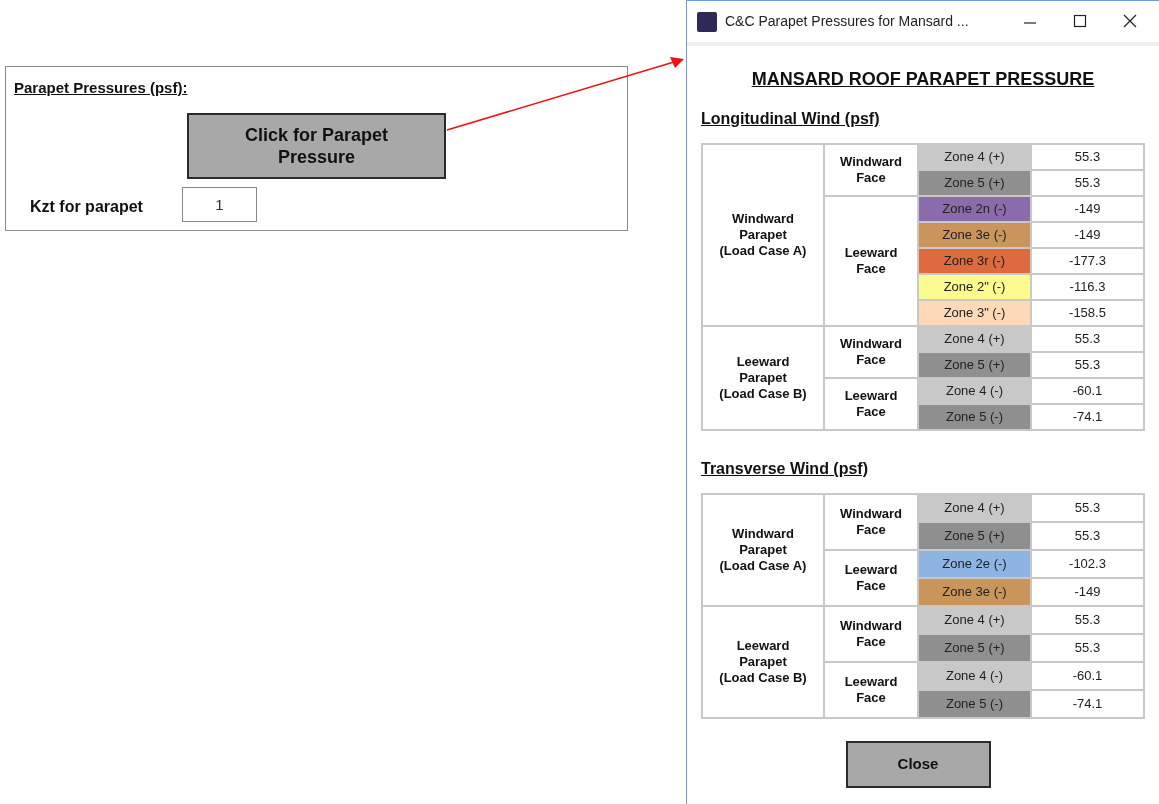 The width and height of the screenshot is (1159, 804). I want to click on kzt-label: Kzt for parapet, so click(86, 207).